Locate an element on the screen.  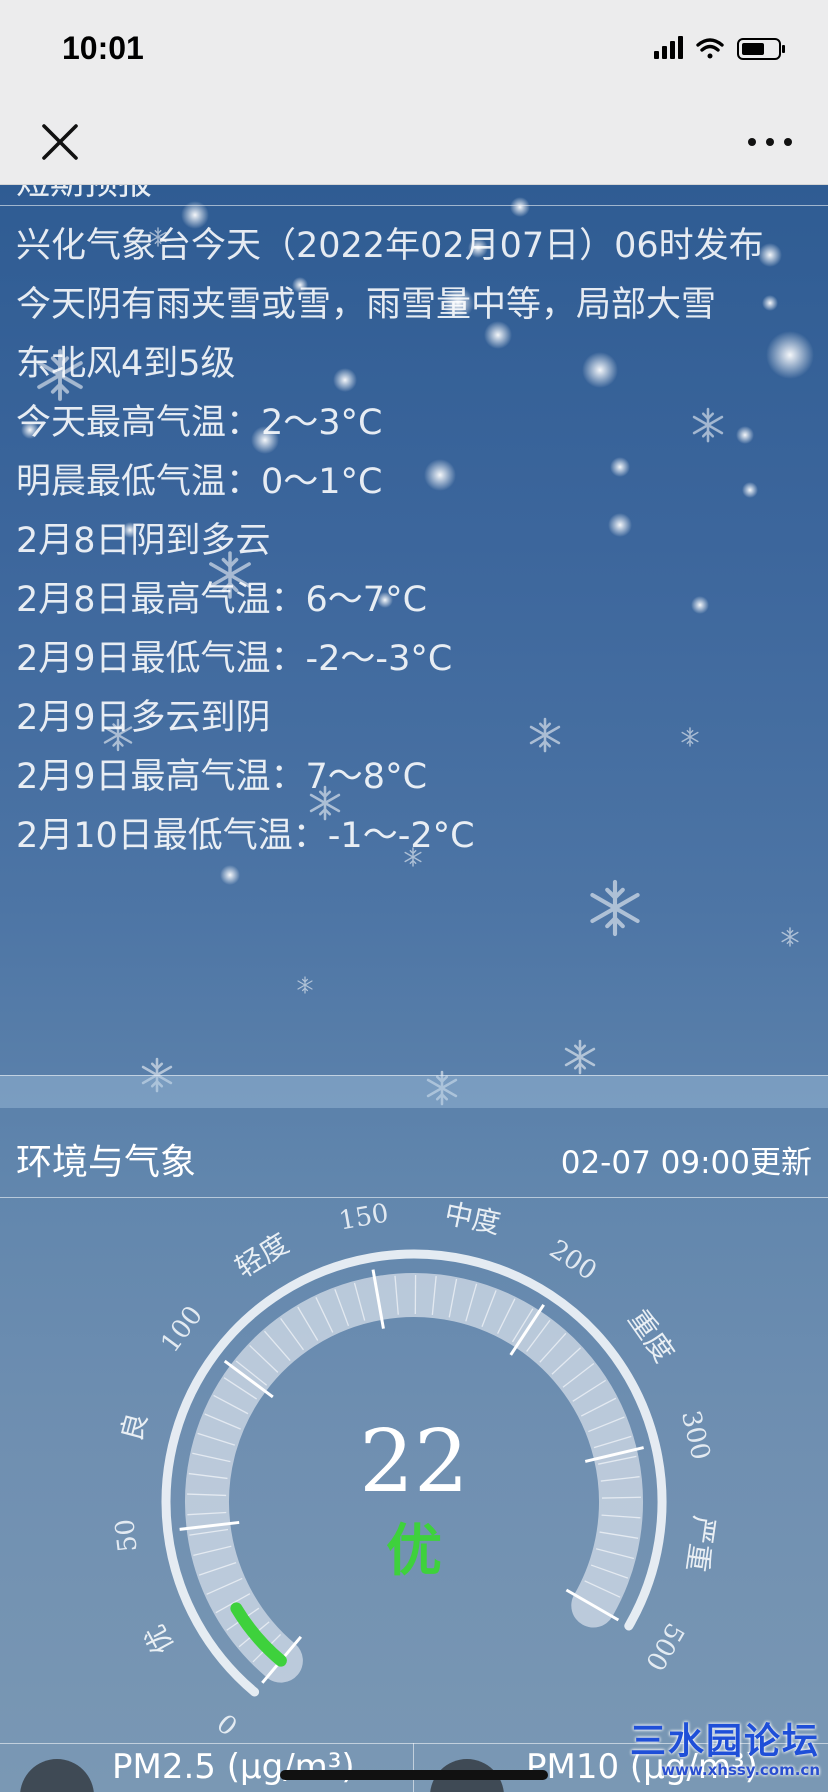
forecast-section-title: 短期预报 is located at coordinates (84, 194).